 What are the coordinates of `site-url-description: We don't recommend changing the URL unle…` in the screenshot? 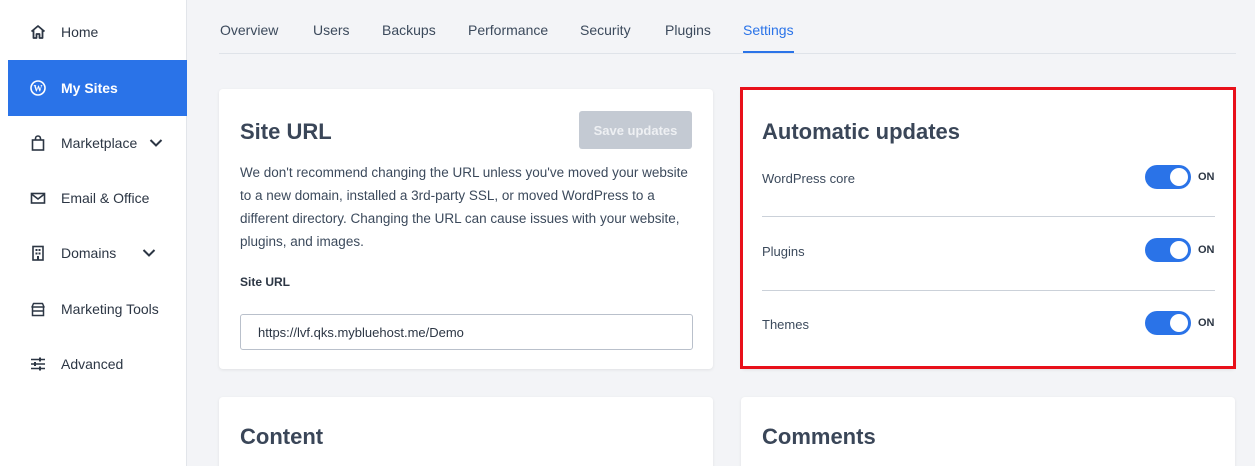 It's located at (464, 207).